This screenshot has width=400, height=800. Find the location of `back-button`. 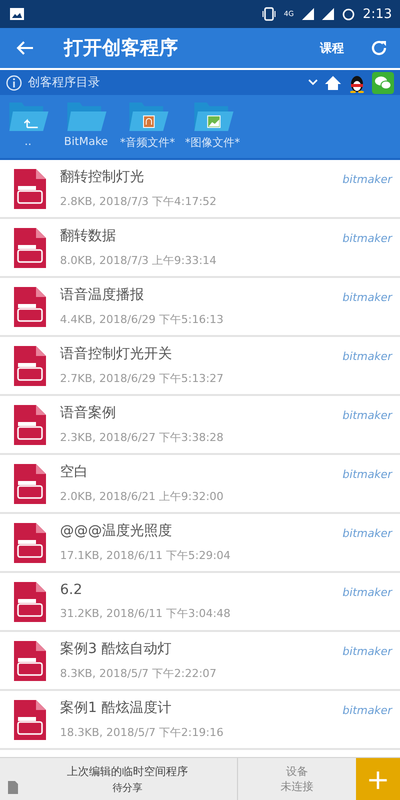

back-button is located at coordinates (25, 48).